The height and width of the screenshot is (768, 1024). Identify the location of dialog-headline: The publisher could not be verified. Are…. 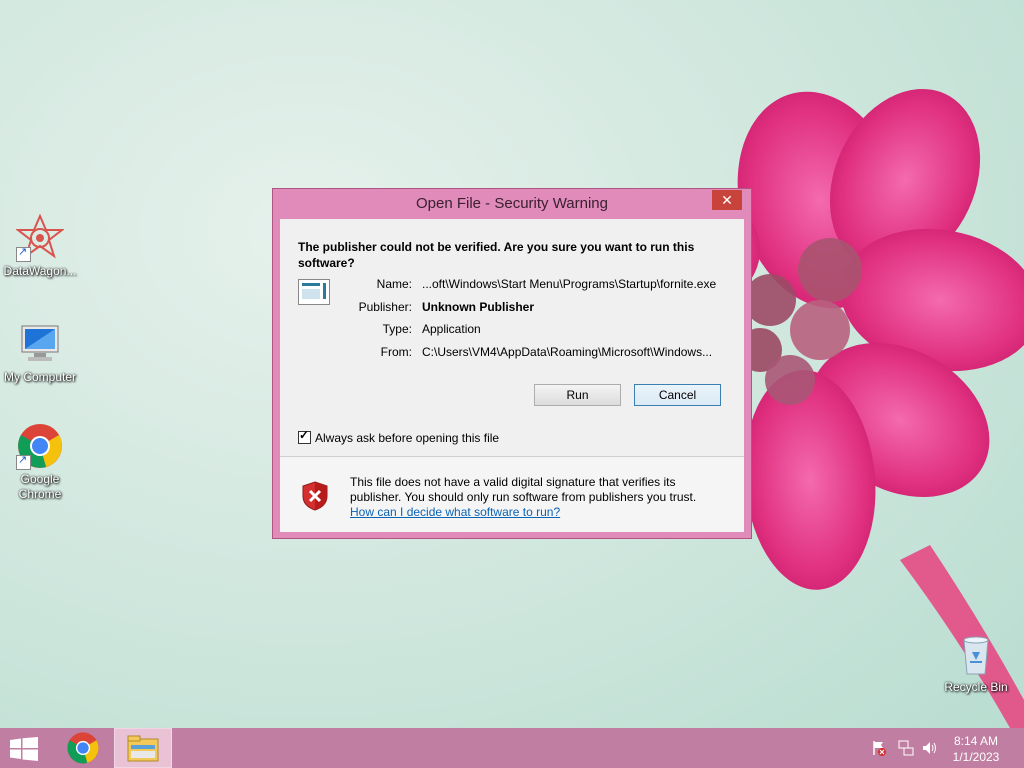
(496, 255).